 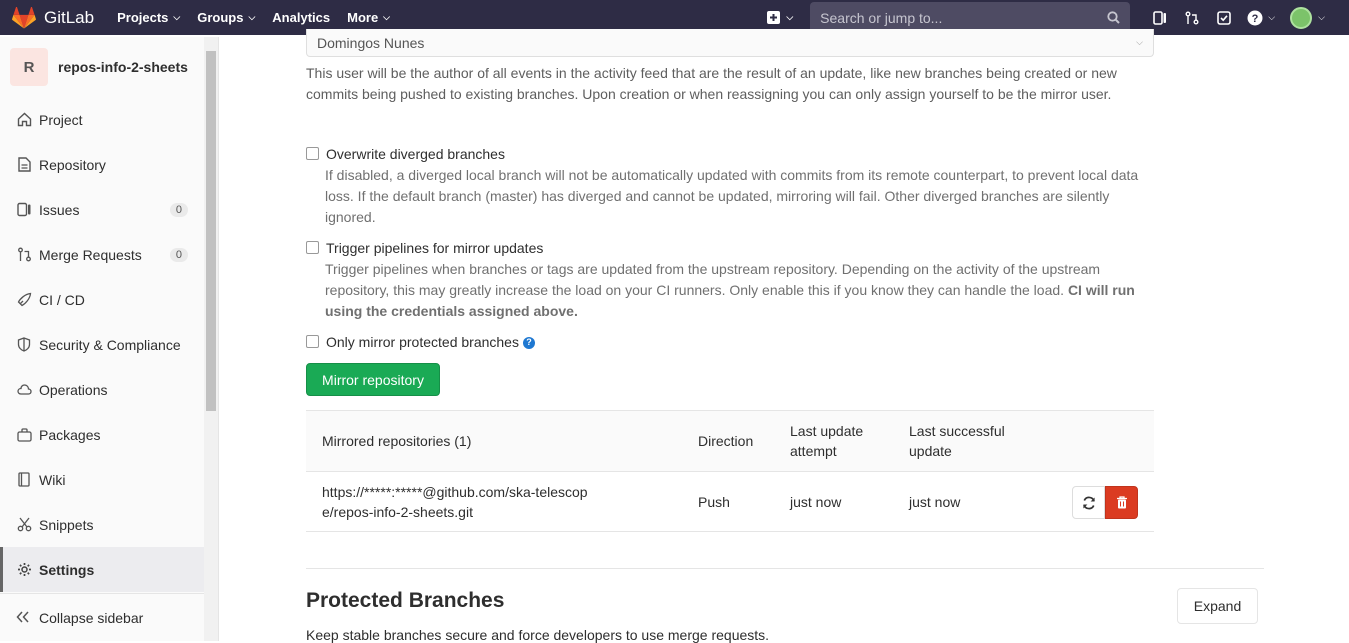 What do you see at coordinates (312, 247) in the screenshot?
I see `trigger-pipelines-checkbox` at bounding box center [312, 247].